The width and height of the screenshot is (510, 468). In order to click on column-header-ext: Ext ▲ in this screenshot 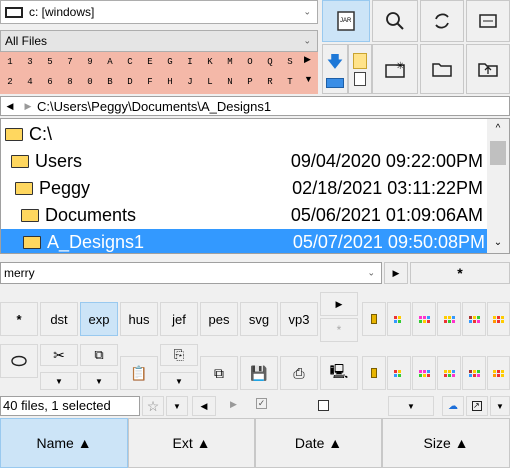, I will do `click(191, 443)`.